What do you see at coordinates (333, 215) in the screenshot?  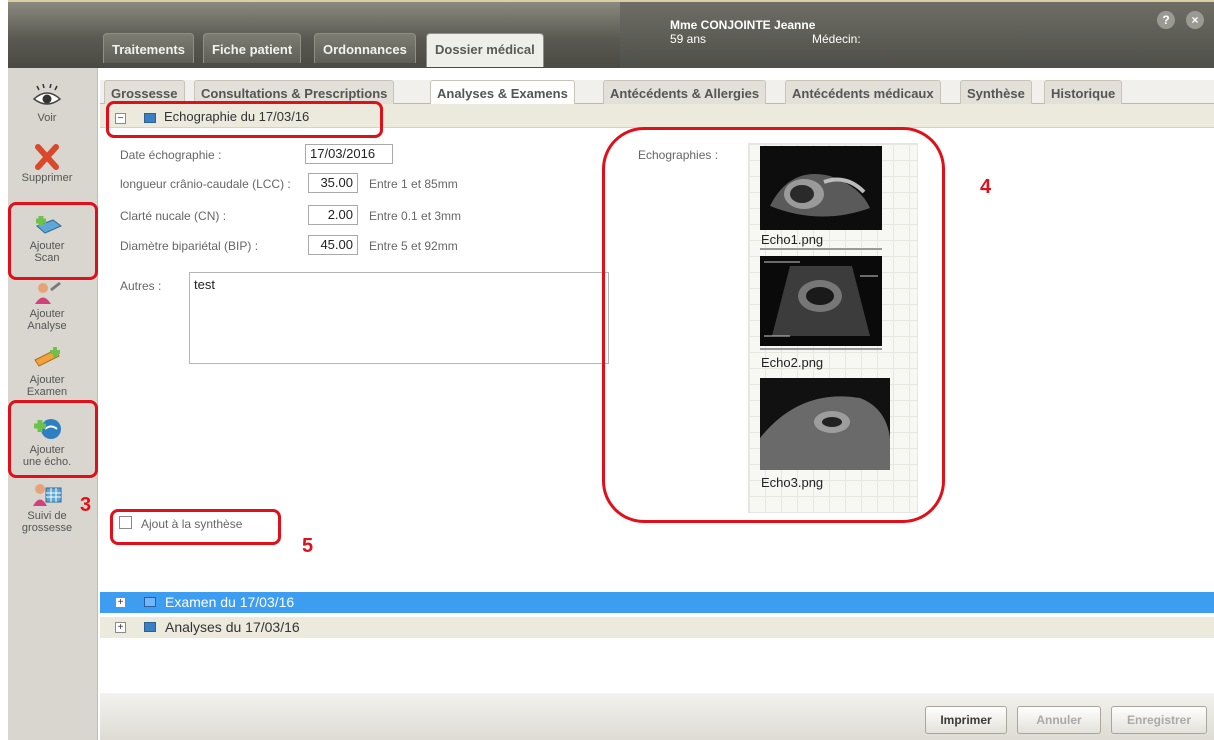 I see `cn-field: 2.00` at bounding box center [333, 215].